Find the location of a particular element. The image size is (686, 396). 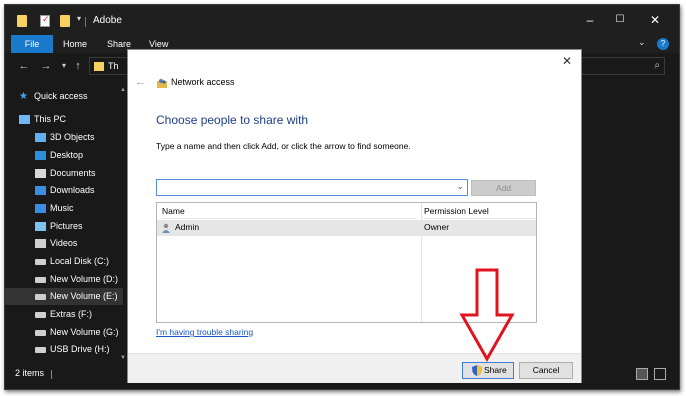

scroll-down-icon: ▼ is located at coordinates (123, 358).